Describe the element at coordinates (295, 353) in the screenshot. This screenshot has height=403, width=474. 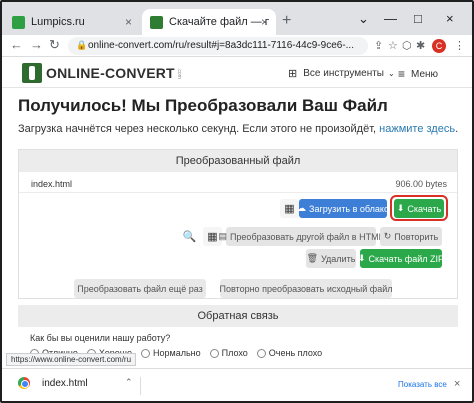
I see `rating-label: Очень плохо` at that location.